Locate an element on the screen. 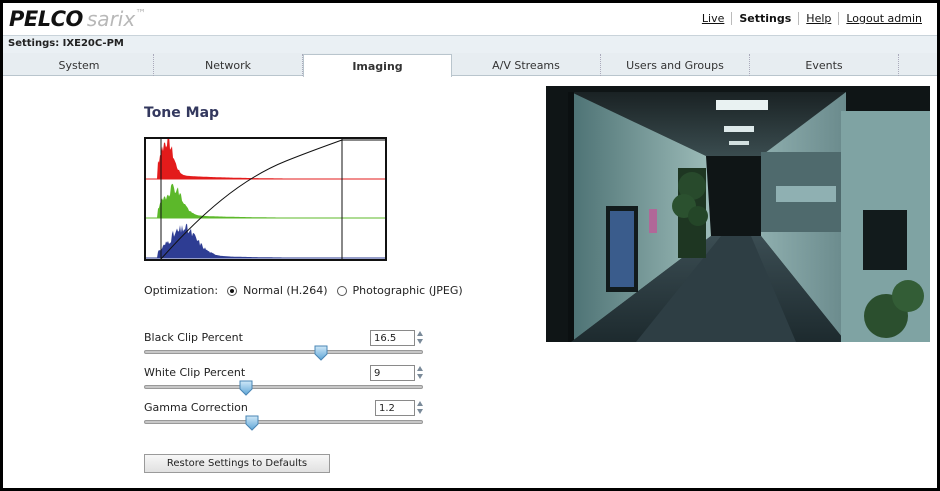  logo-brand: PELCO is located at coordinates (46, 19).